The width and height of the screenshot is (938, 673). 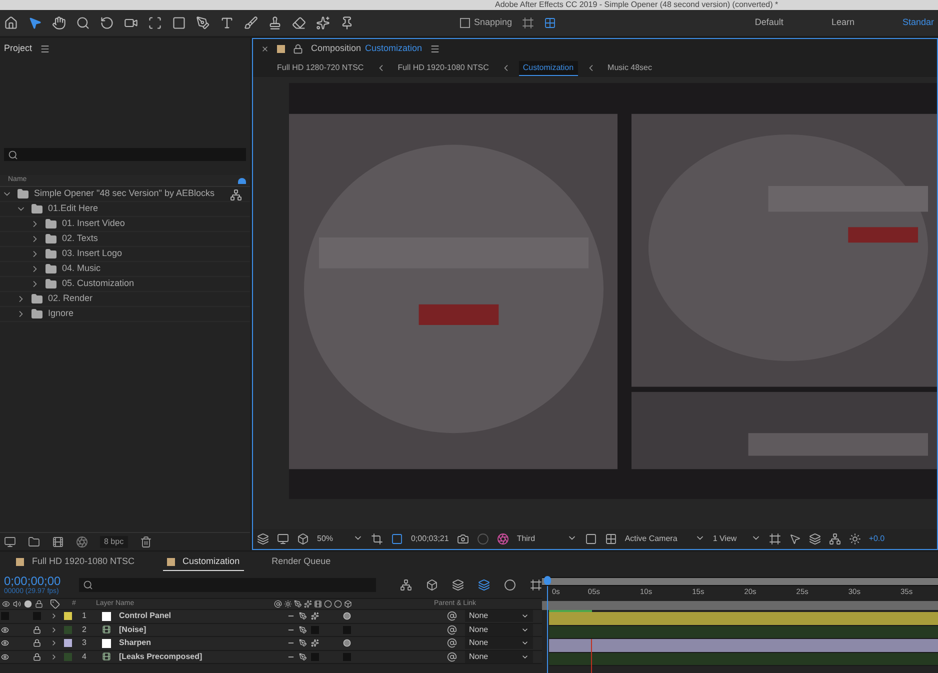 I want to click on zoom-dropdown: 50%, so click(x=340, y=539).